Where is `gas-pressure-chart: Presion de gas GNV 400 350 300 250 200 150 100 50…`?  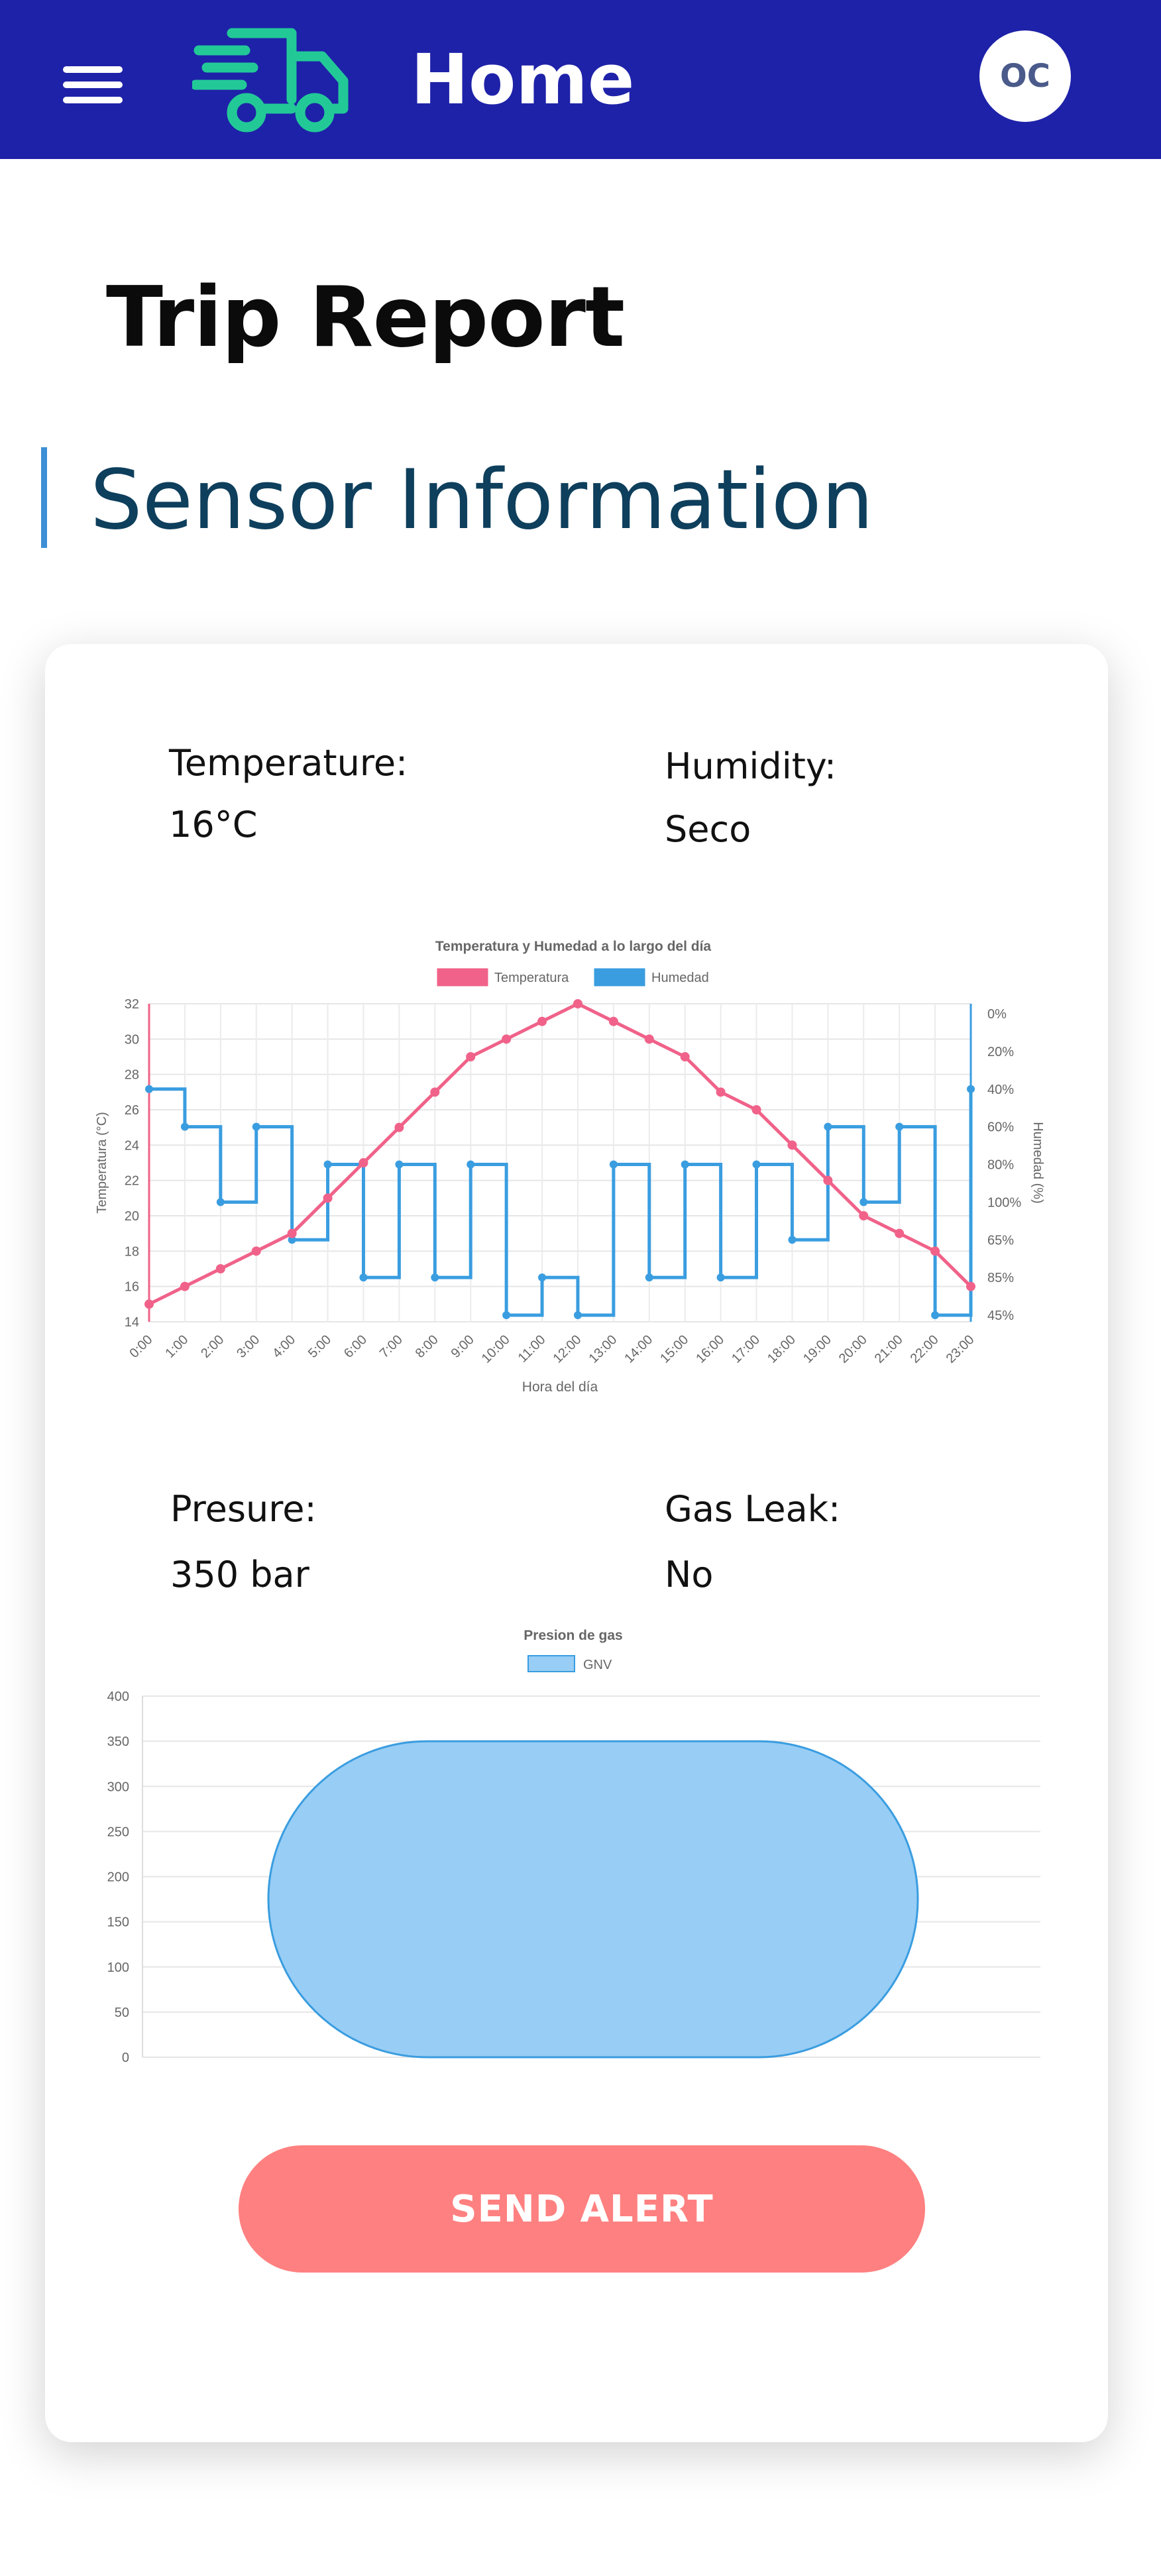
gas-pressure-chart: Presion de gas GNV 400 350 300 250 200 150 100 50… is located at coordinates (573, 1846).